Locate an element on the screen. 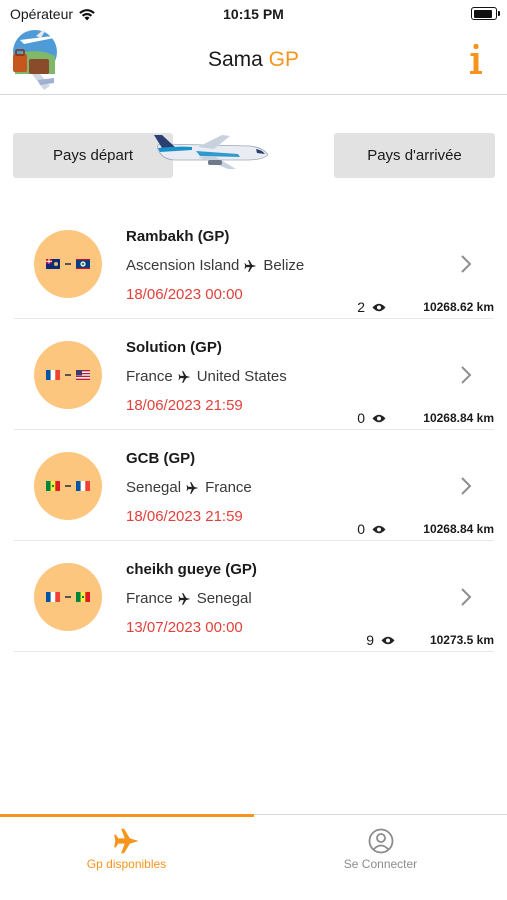 This screenshot has width=507, height=900. tab-bar: Gp disponibles Se Connecter is located at coordinates (253, 857).